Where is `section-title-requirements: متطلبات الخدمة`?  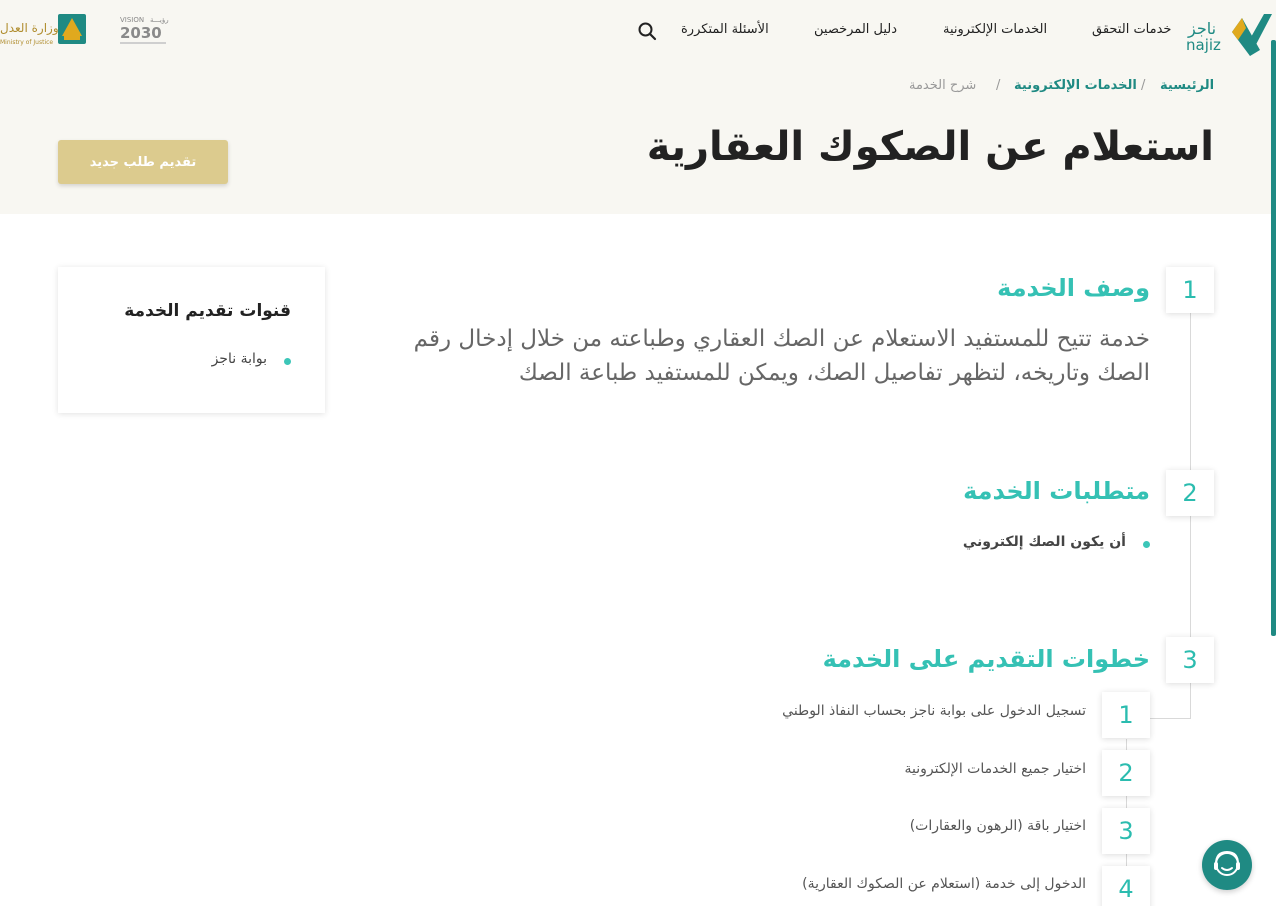 section-title-requirements: متطلبات الخدمة is located at coordinates (1056, 491).